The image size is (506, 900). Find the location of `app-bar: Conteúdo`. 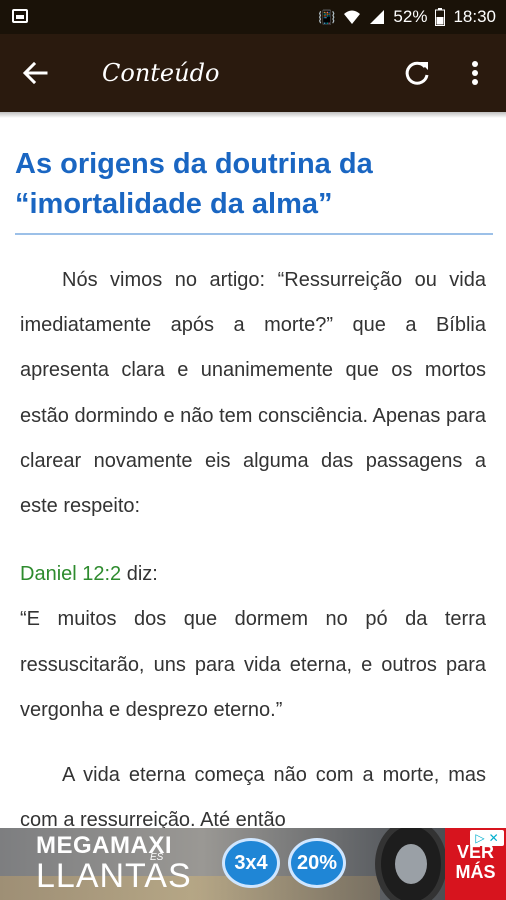

app-bar: Conteúdo is located at coordinates (253, 73).